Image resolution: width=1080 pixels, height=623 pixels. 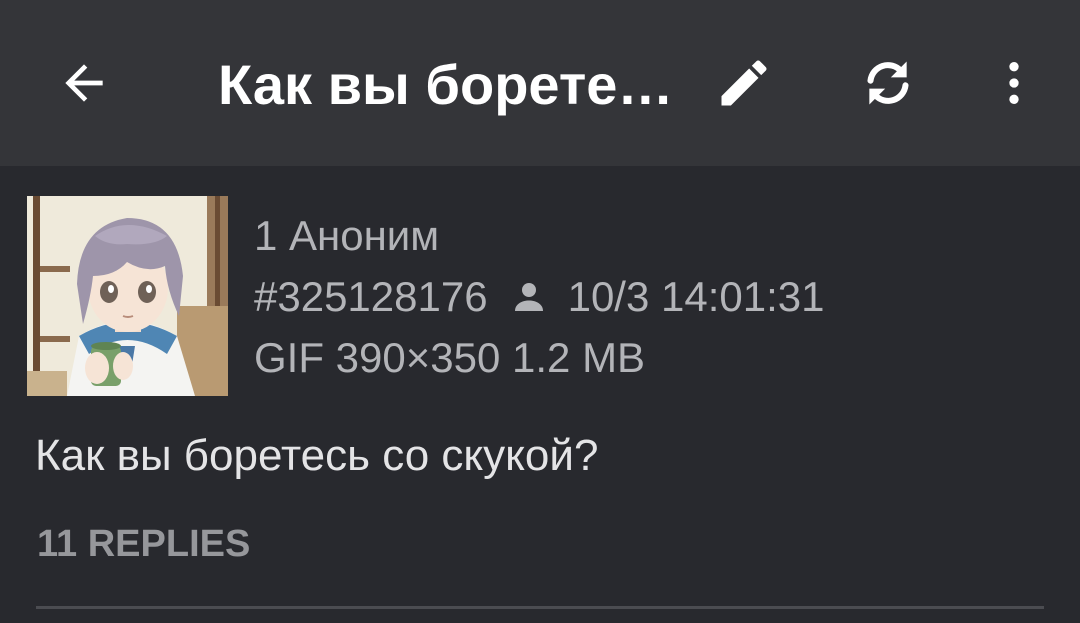 What do you see at coordinates (266, 235) in the screenshot?
I see `post-index: 1` at bounding box center [266, 235].